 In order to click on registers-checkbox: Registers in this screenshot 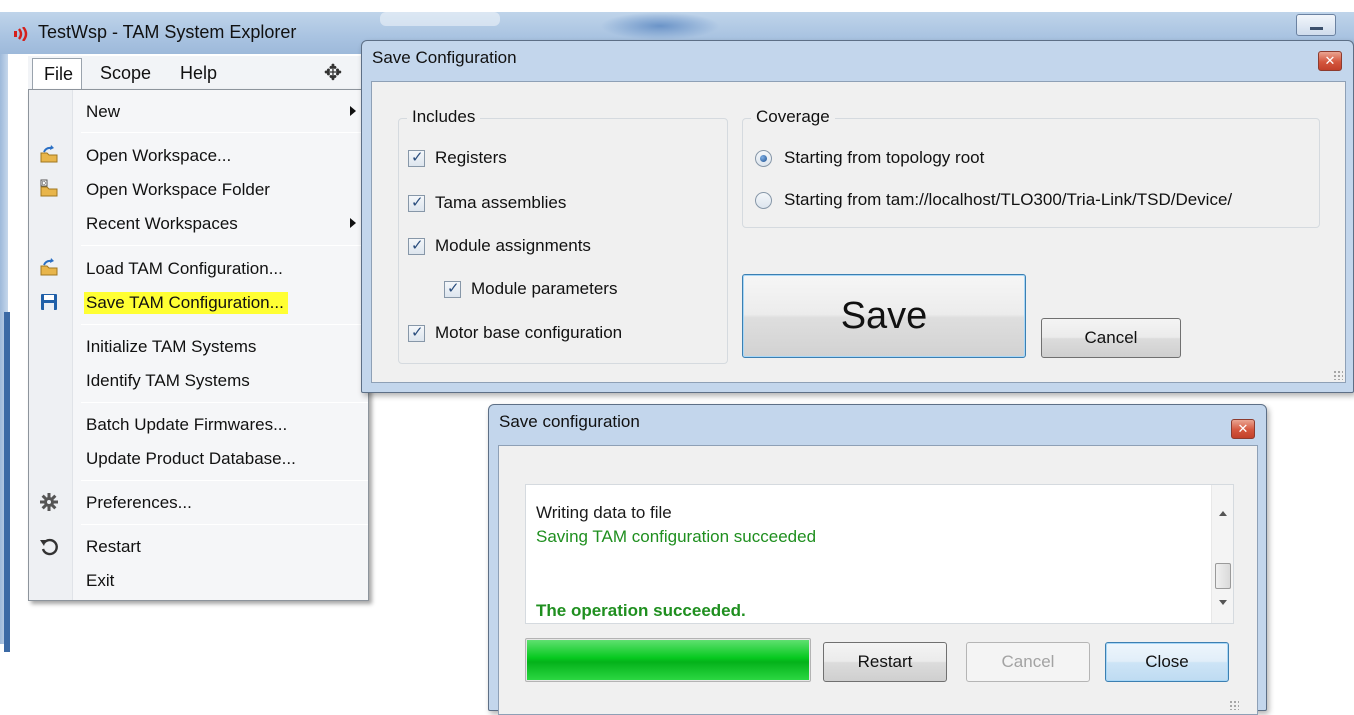, I will do `click(457, 158)`.